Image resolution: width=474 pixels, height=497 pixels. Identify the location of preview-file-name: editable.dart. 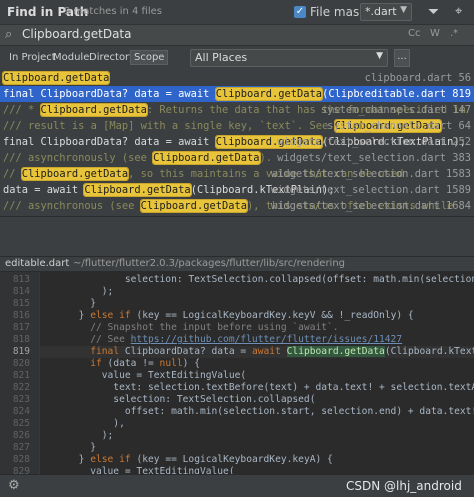
(37, 263).